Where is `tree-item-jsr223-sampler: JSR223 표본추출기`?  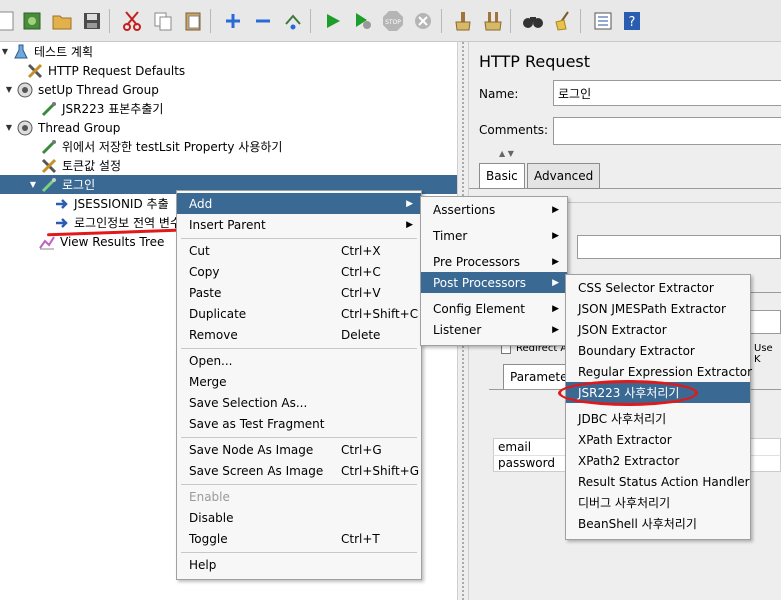
tree-item-jsr223-sampler: JSR223 표본추출기 is located at coordinates (96, 108).